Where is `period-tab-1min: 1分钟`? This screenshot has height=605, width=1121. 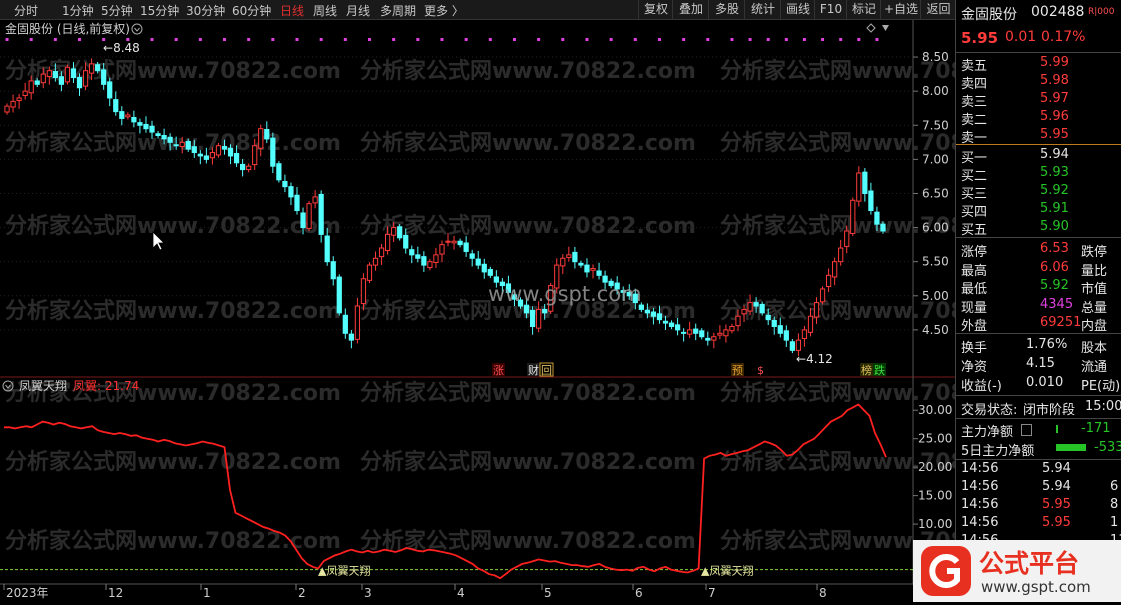
period-tab-1min: 1分钟 is located at coordinates (78, 10).